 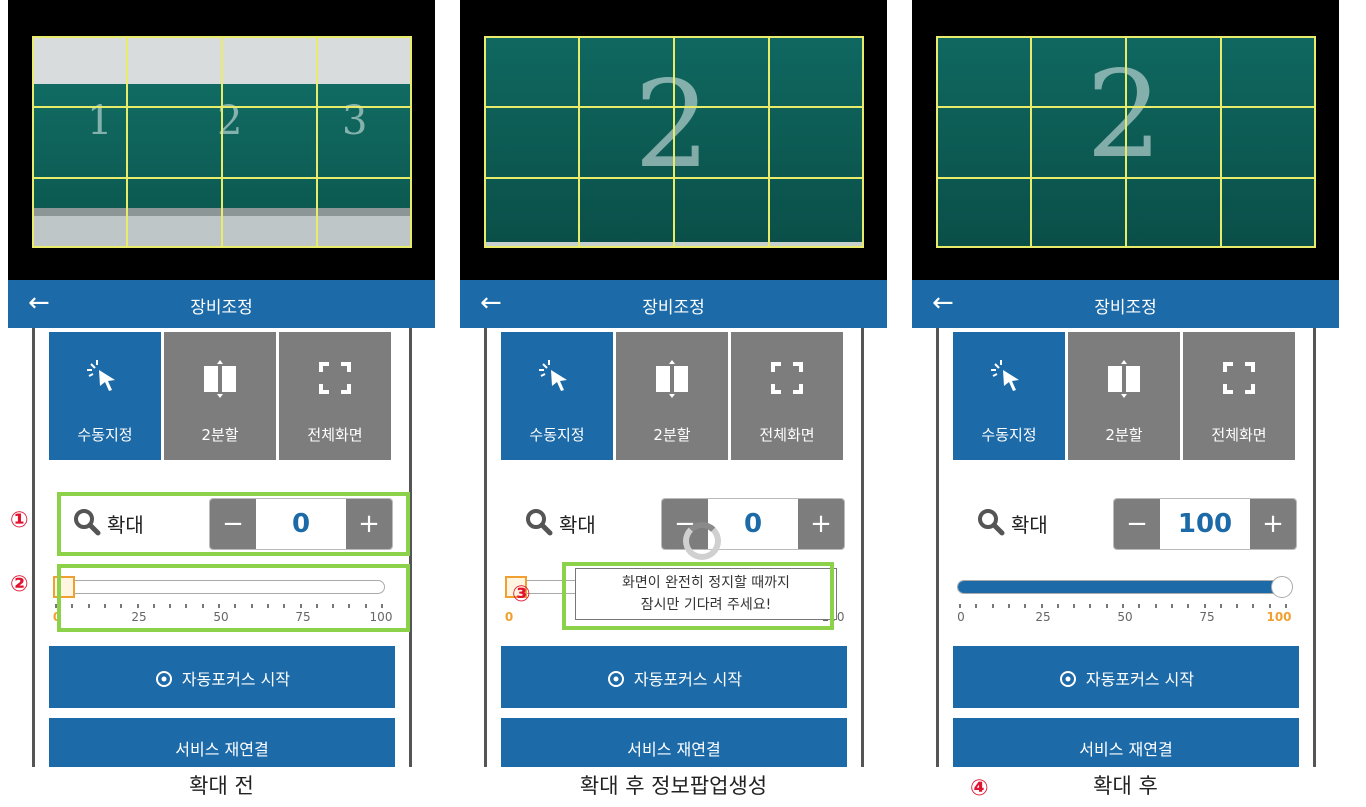 What do you see at coordinates (1207, 617) in the screenshot?
I see `tick-label: 75` at bounding box center [1207, 617].